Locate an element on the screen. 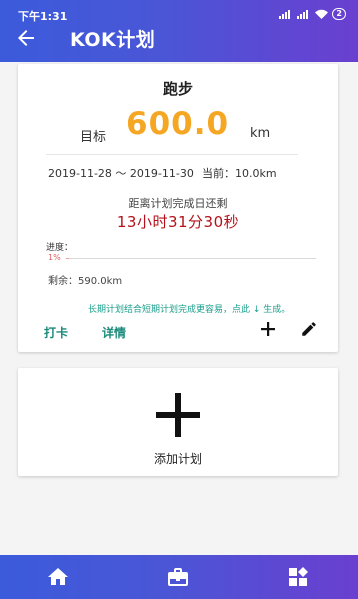 This screenshot has width=358, height=599. battery-icon: 2 is located at coordinates (339, 14).